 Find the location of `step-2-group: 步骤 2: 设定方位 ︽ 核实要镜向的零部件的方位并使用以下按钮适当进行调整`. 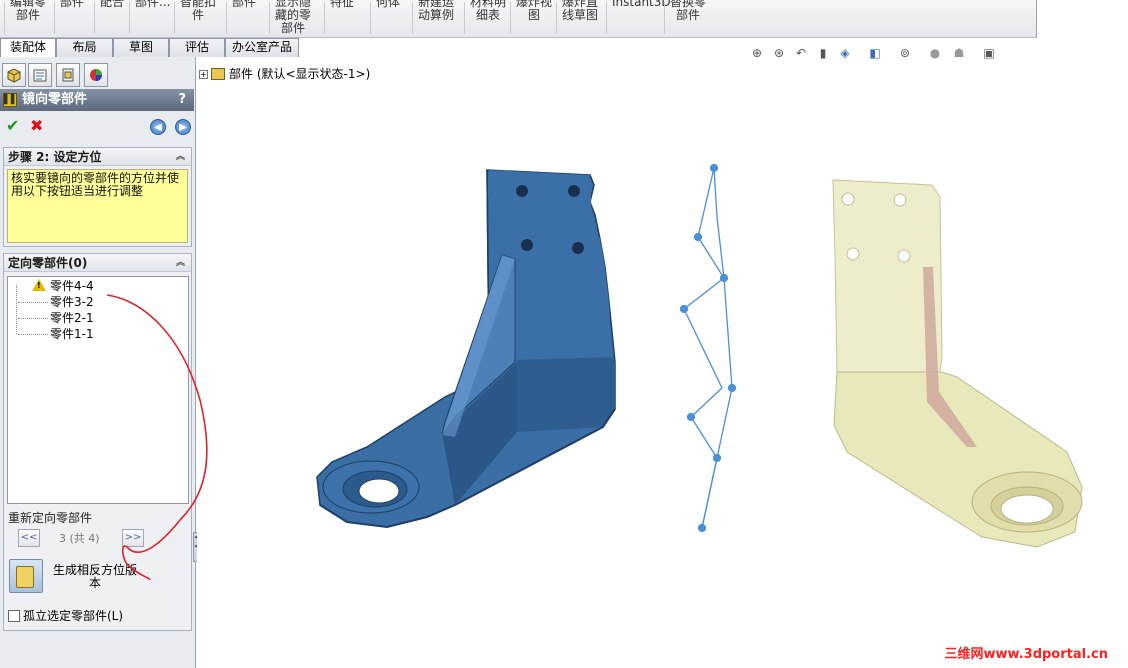

step-2-group: 步骤 2: 设定方位 ︽ 核实要镜向的零部件的方位并使用以下按钮适当进行调整 is located at coordinates (97, 197).